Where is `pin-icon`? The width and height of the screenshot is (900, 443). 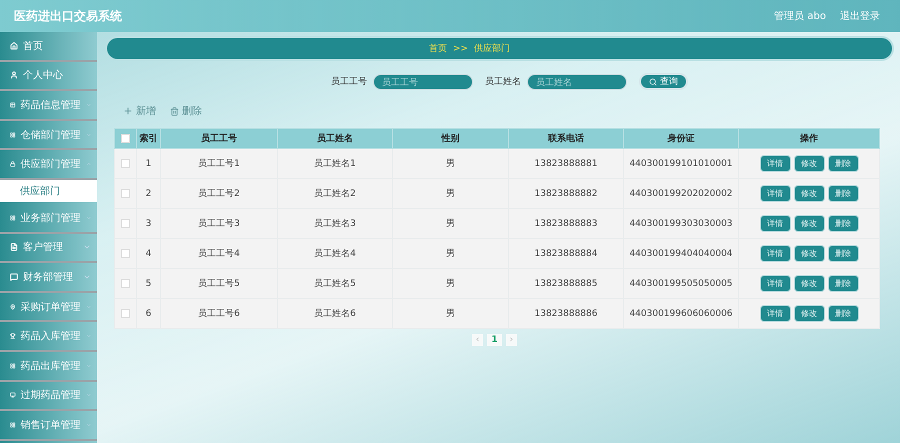
pin-icon is located at coordinates (13, 306).